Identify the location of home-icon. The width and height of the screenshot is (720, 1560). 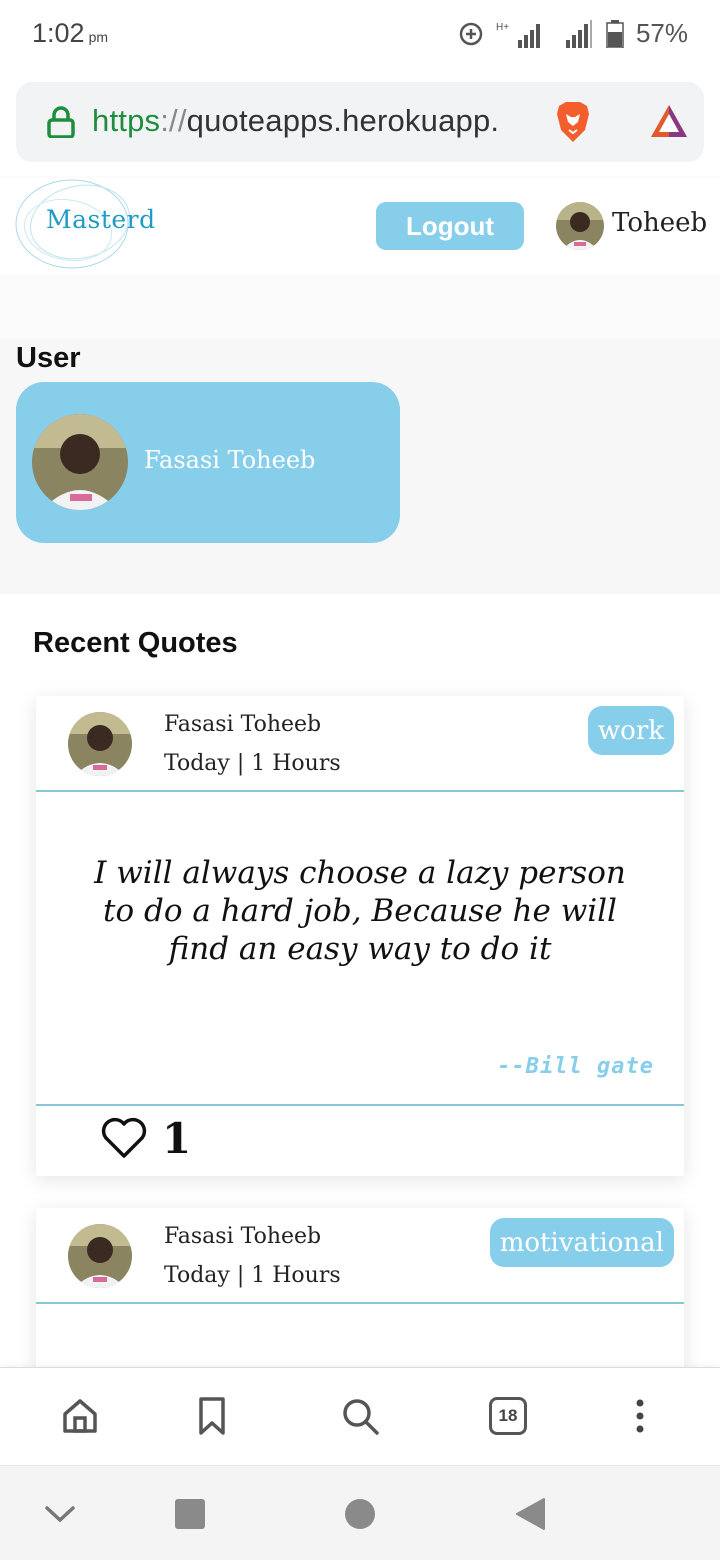
(80, 1416).